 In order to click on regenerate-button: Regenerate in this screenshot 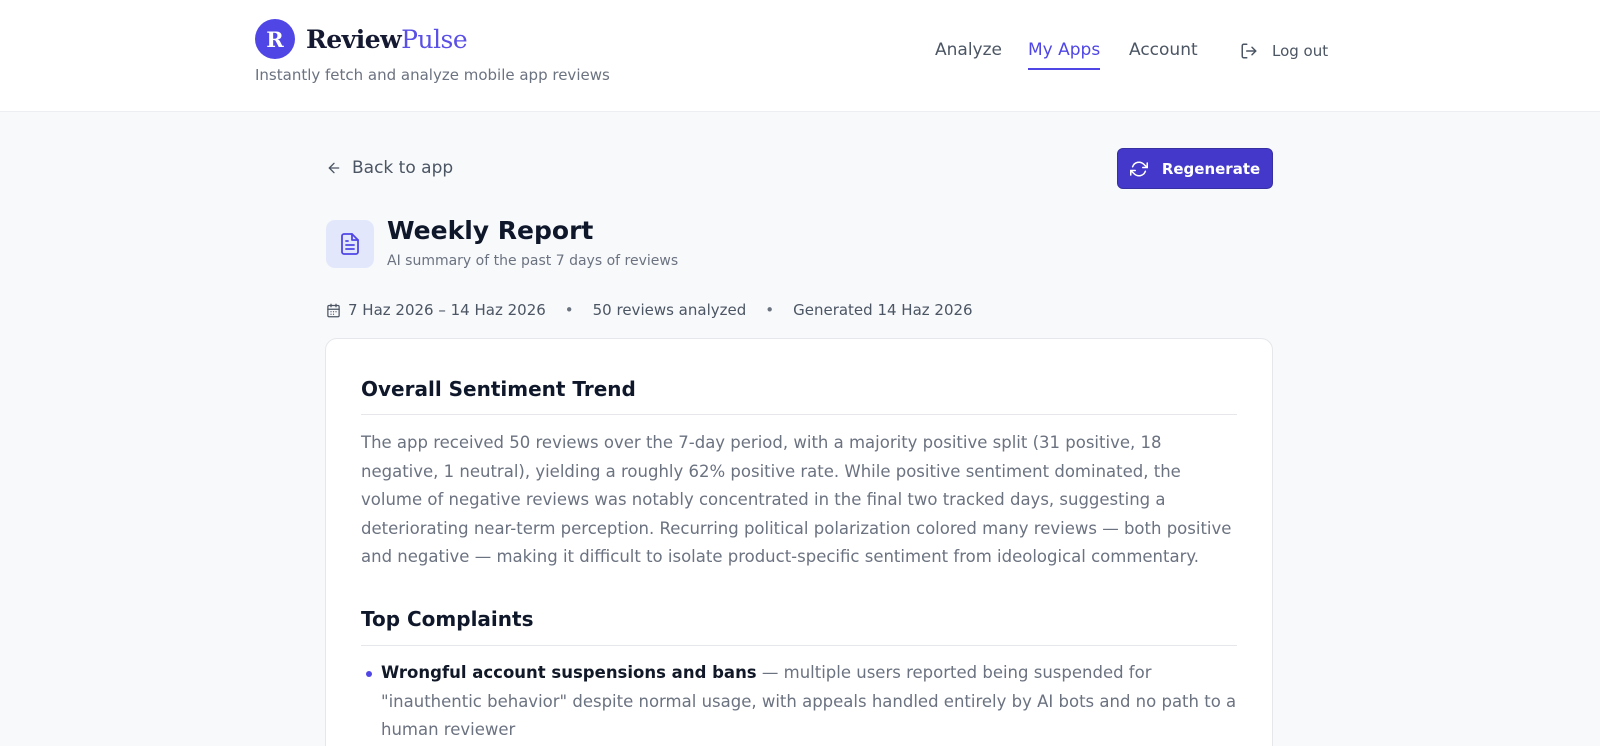, I will do `click(1195, 168)`.